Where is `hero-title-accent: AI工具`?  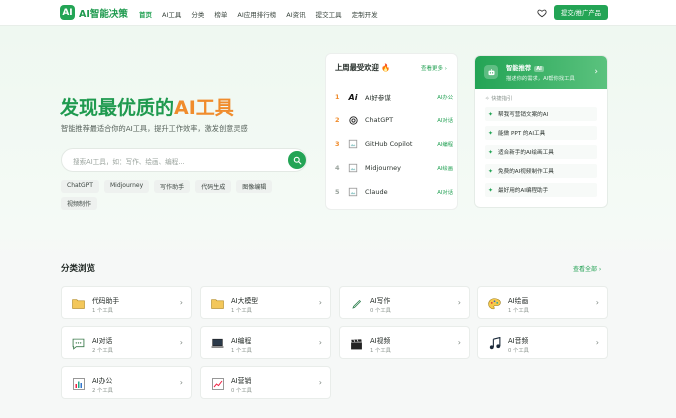
hero-title-accent: AI工具 is located at coordinates (204, 108).